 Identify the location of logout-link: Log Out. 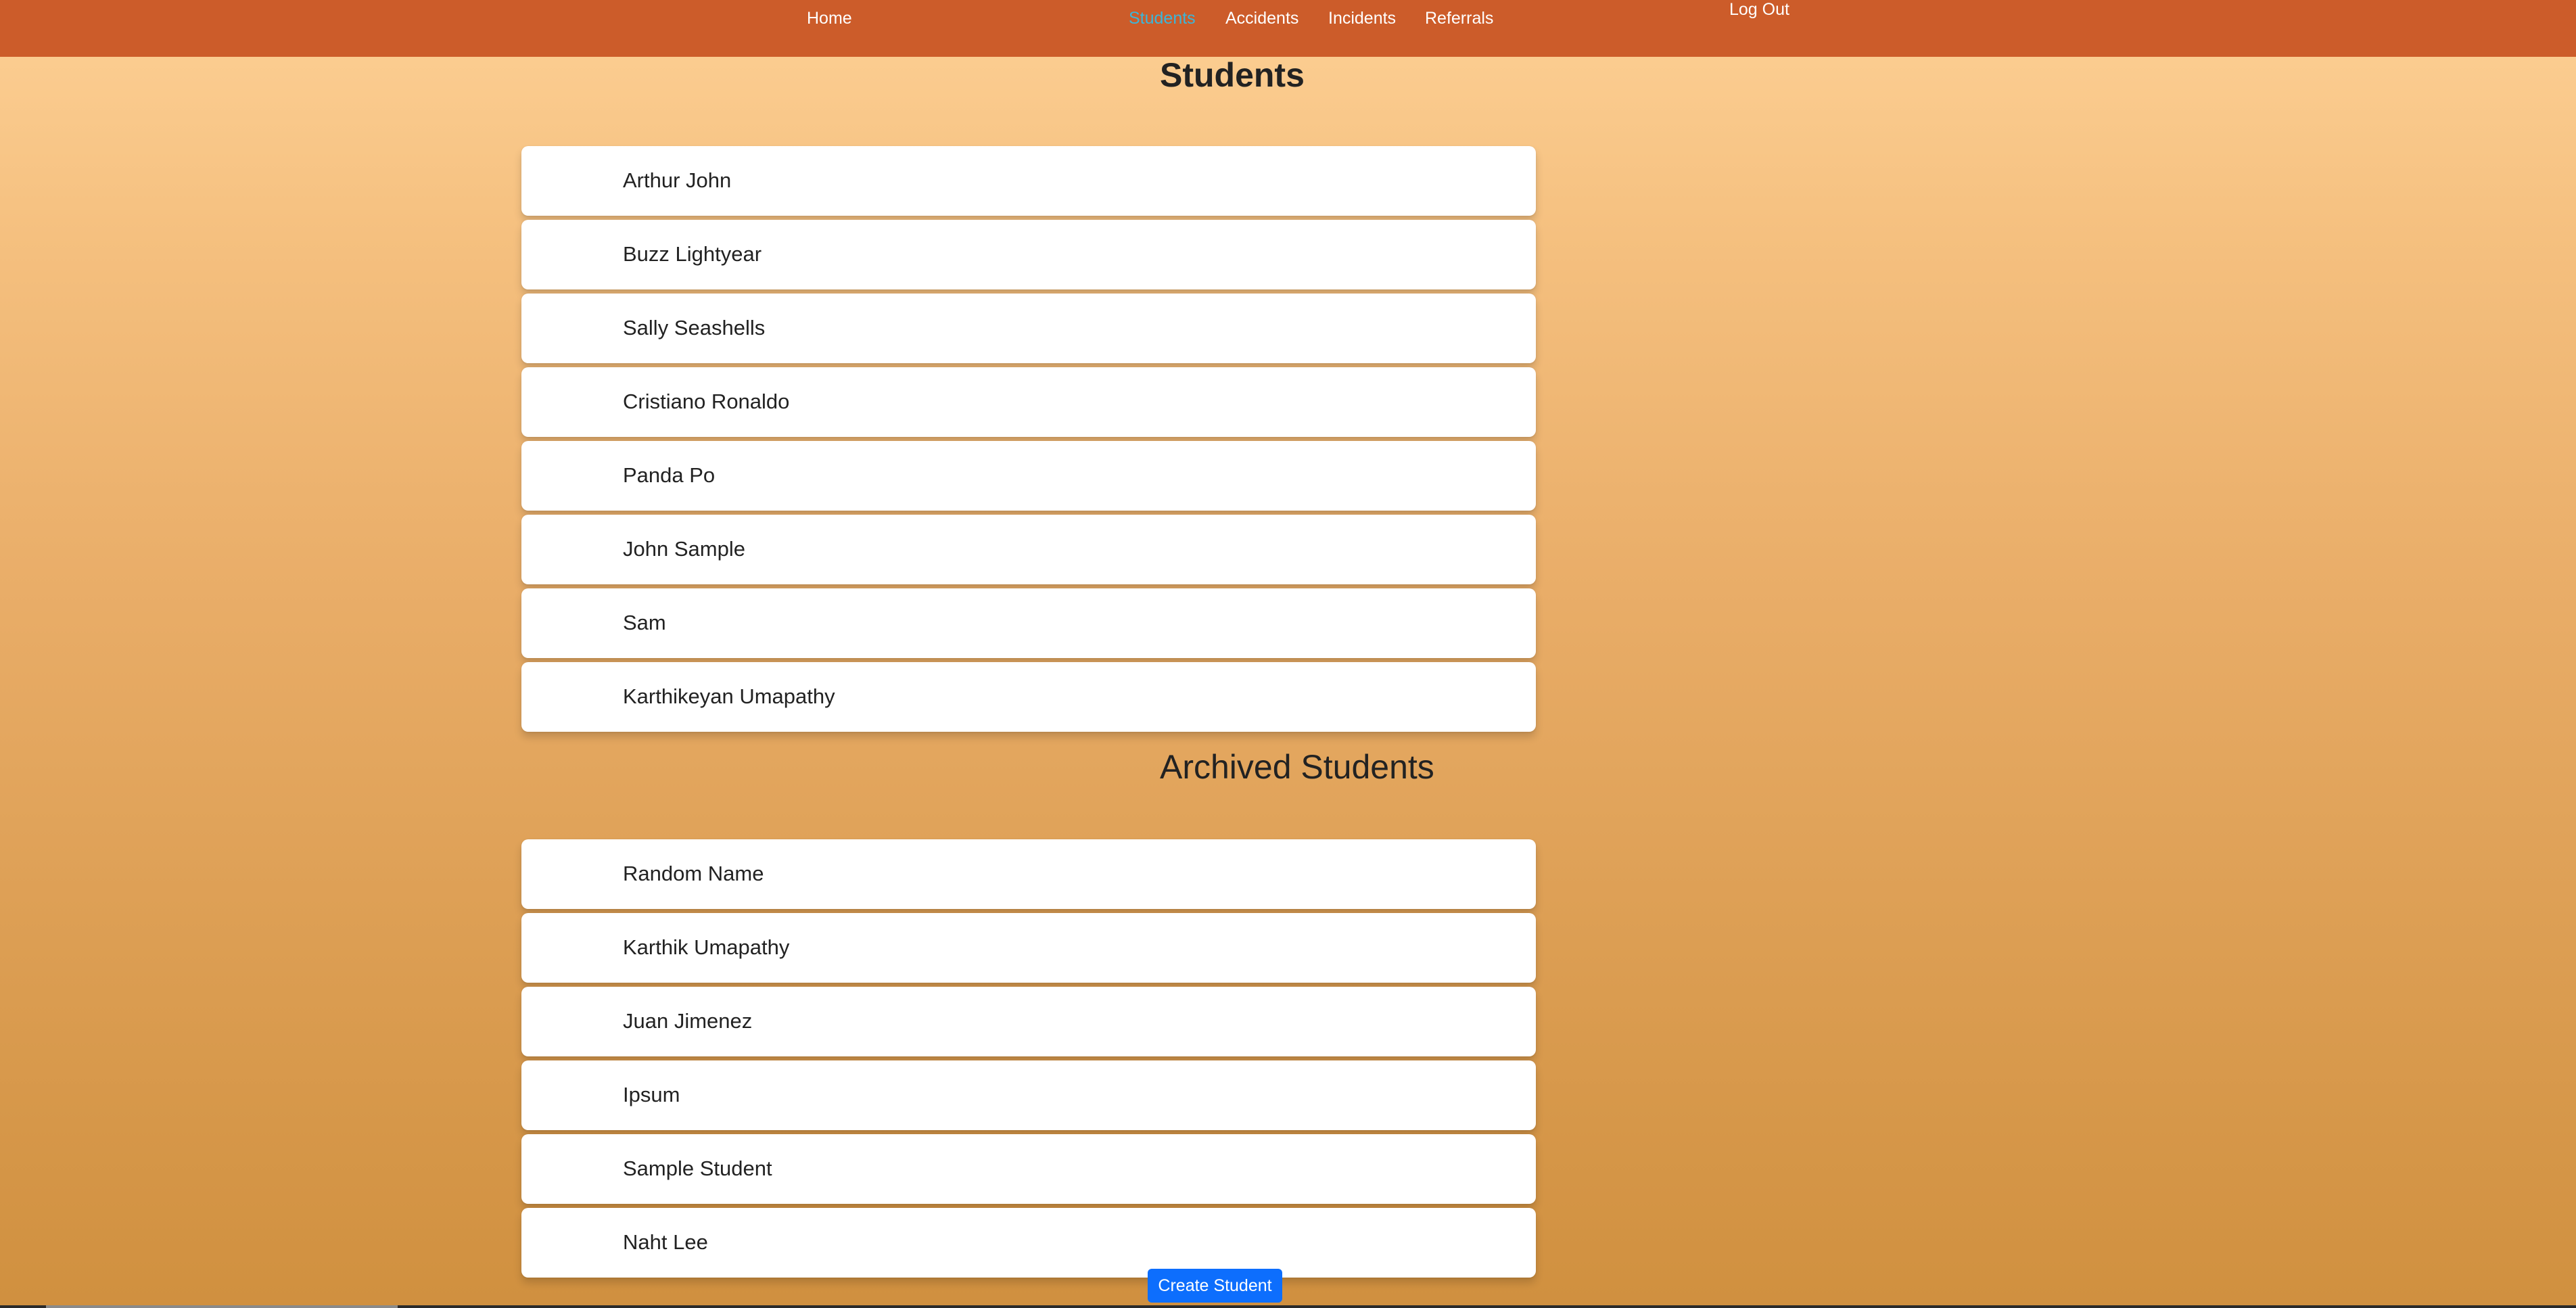
(1759, 10).